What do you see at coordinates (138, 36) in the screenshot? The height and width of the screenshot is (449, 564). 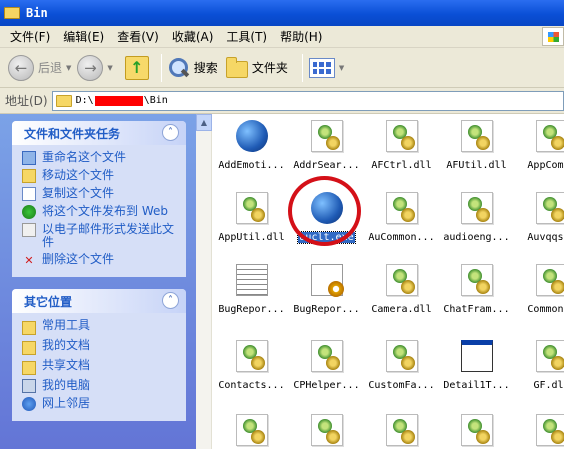 I see `menu-view: 查看(V)` at bounding box center [138, 36].